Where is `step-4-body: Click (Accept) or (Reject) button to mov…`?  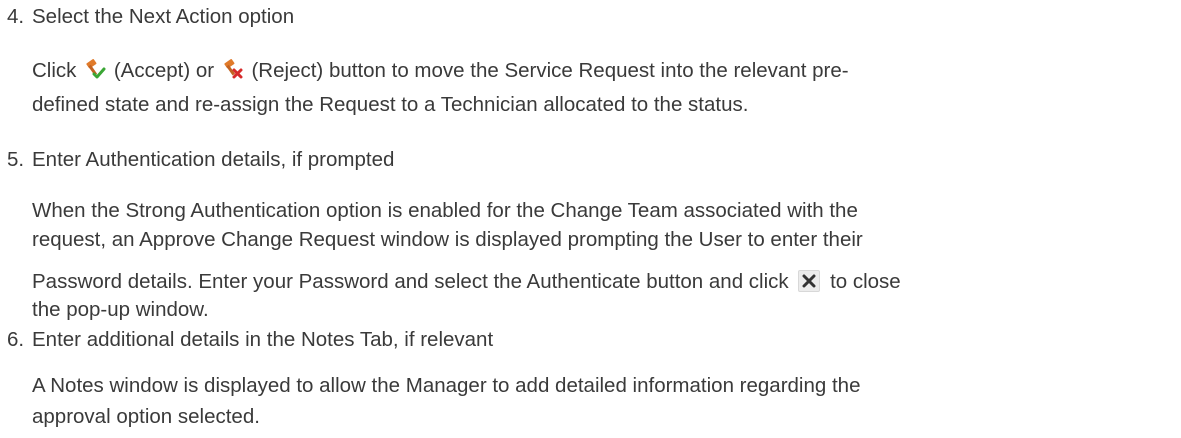
step-4-body: Click (Accept) or (Reject) button to mov… is located at coordinates (602, 88).